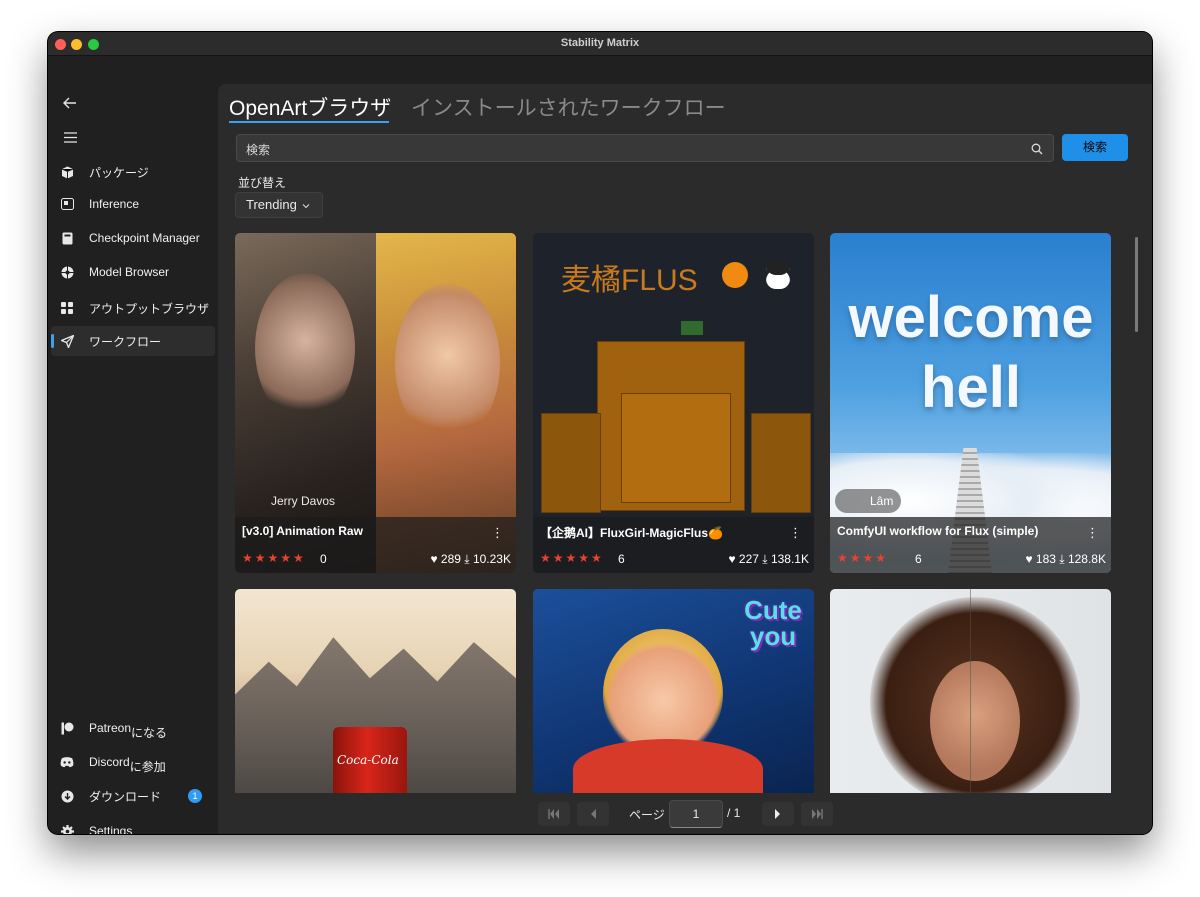  I want to click on downloads-count: 138.1K, so click(789, 559).